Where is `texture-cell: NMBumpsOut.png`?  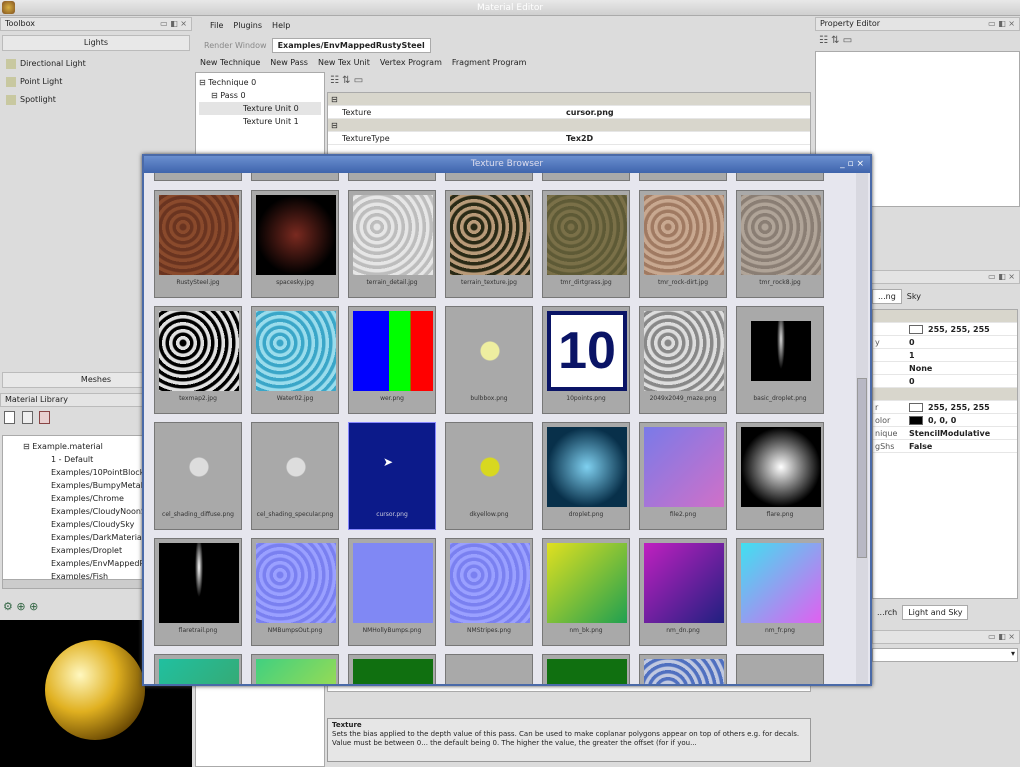 texture-cell: NMBumpsOut.png is located at coordinates (295, 592).